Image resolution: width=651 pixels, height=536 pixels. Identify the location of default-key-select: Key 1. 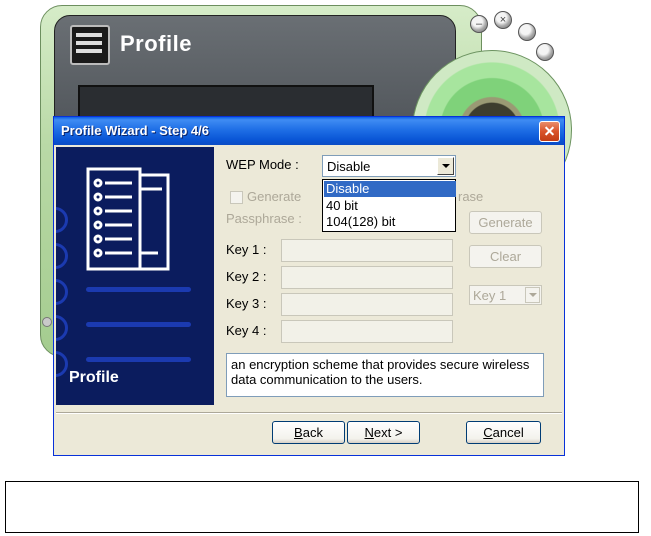
(505, 295).